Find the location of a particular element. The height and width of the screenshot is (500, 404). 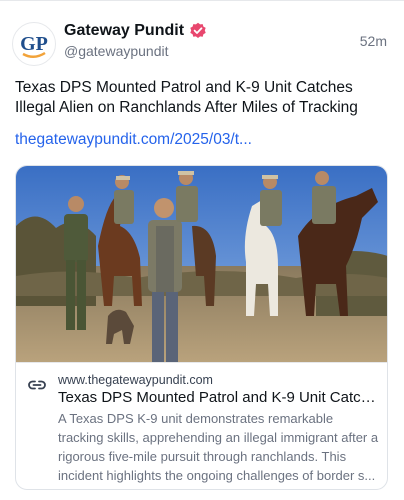

card-domain: www.thegatewaypundit.com is located at coordinates (135, 380).